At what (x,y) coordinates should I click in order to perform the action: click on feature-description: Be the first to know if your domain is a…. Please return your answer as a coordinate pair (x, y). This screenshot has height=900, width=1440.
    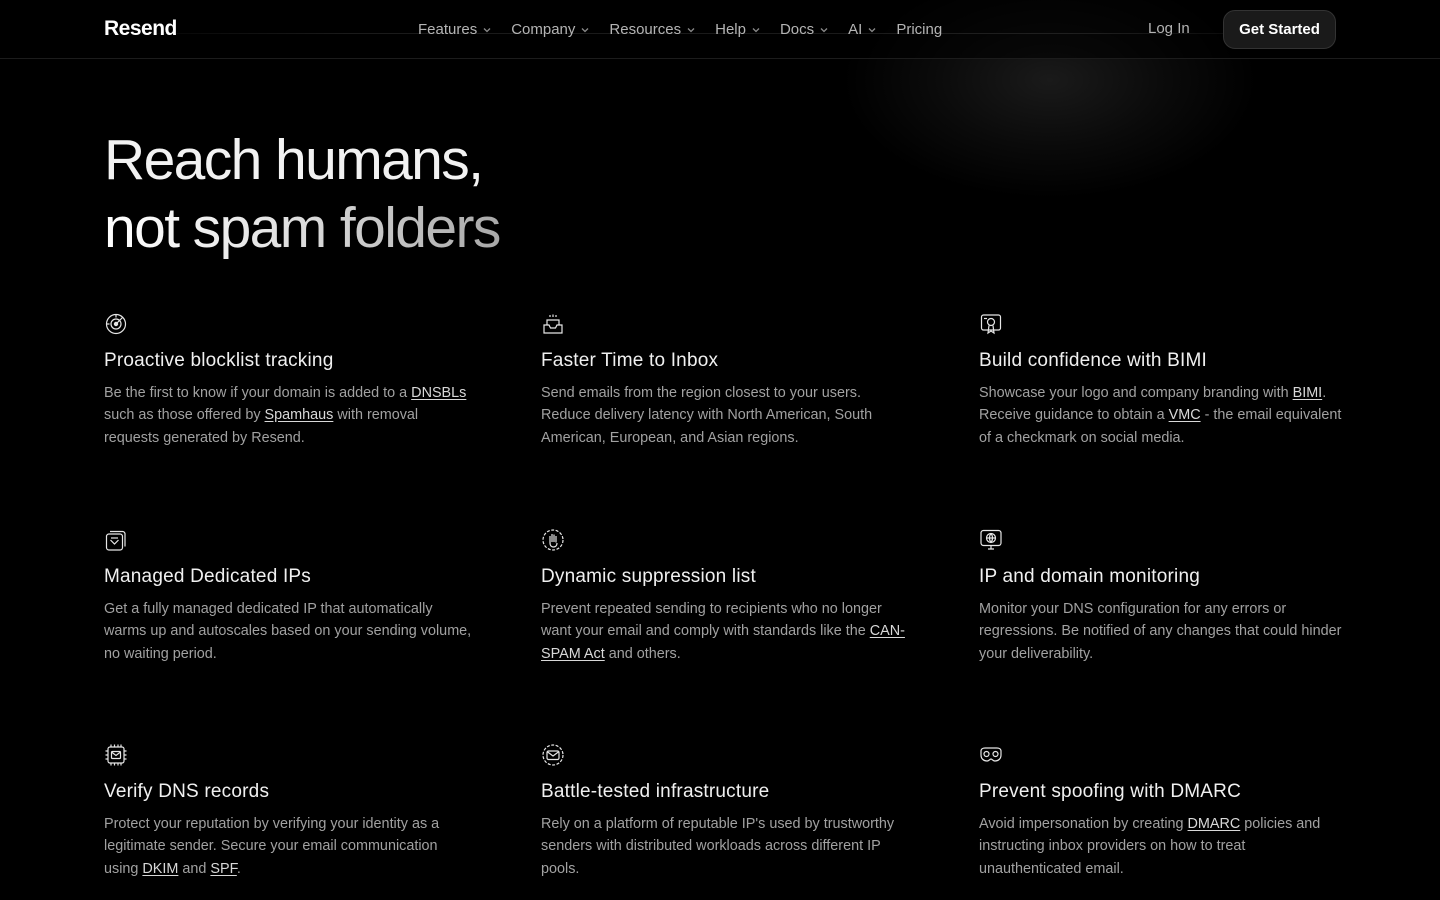
    Looking at the image, I should click on (289, 415).